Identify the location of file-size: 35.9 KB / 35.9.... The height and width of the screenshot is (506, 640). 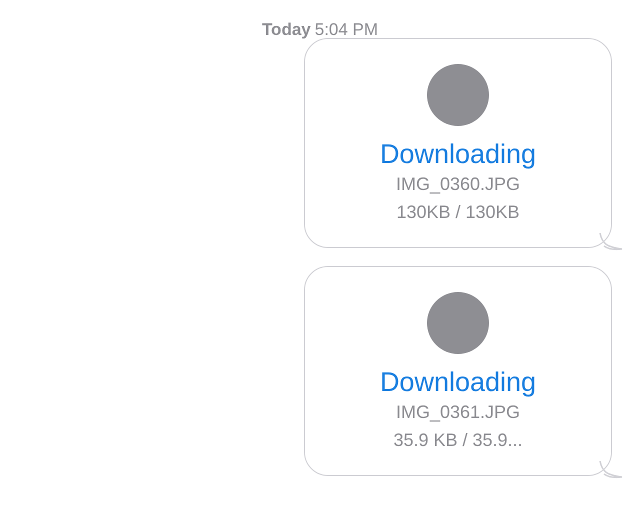
(458, 440).